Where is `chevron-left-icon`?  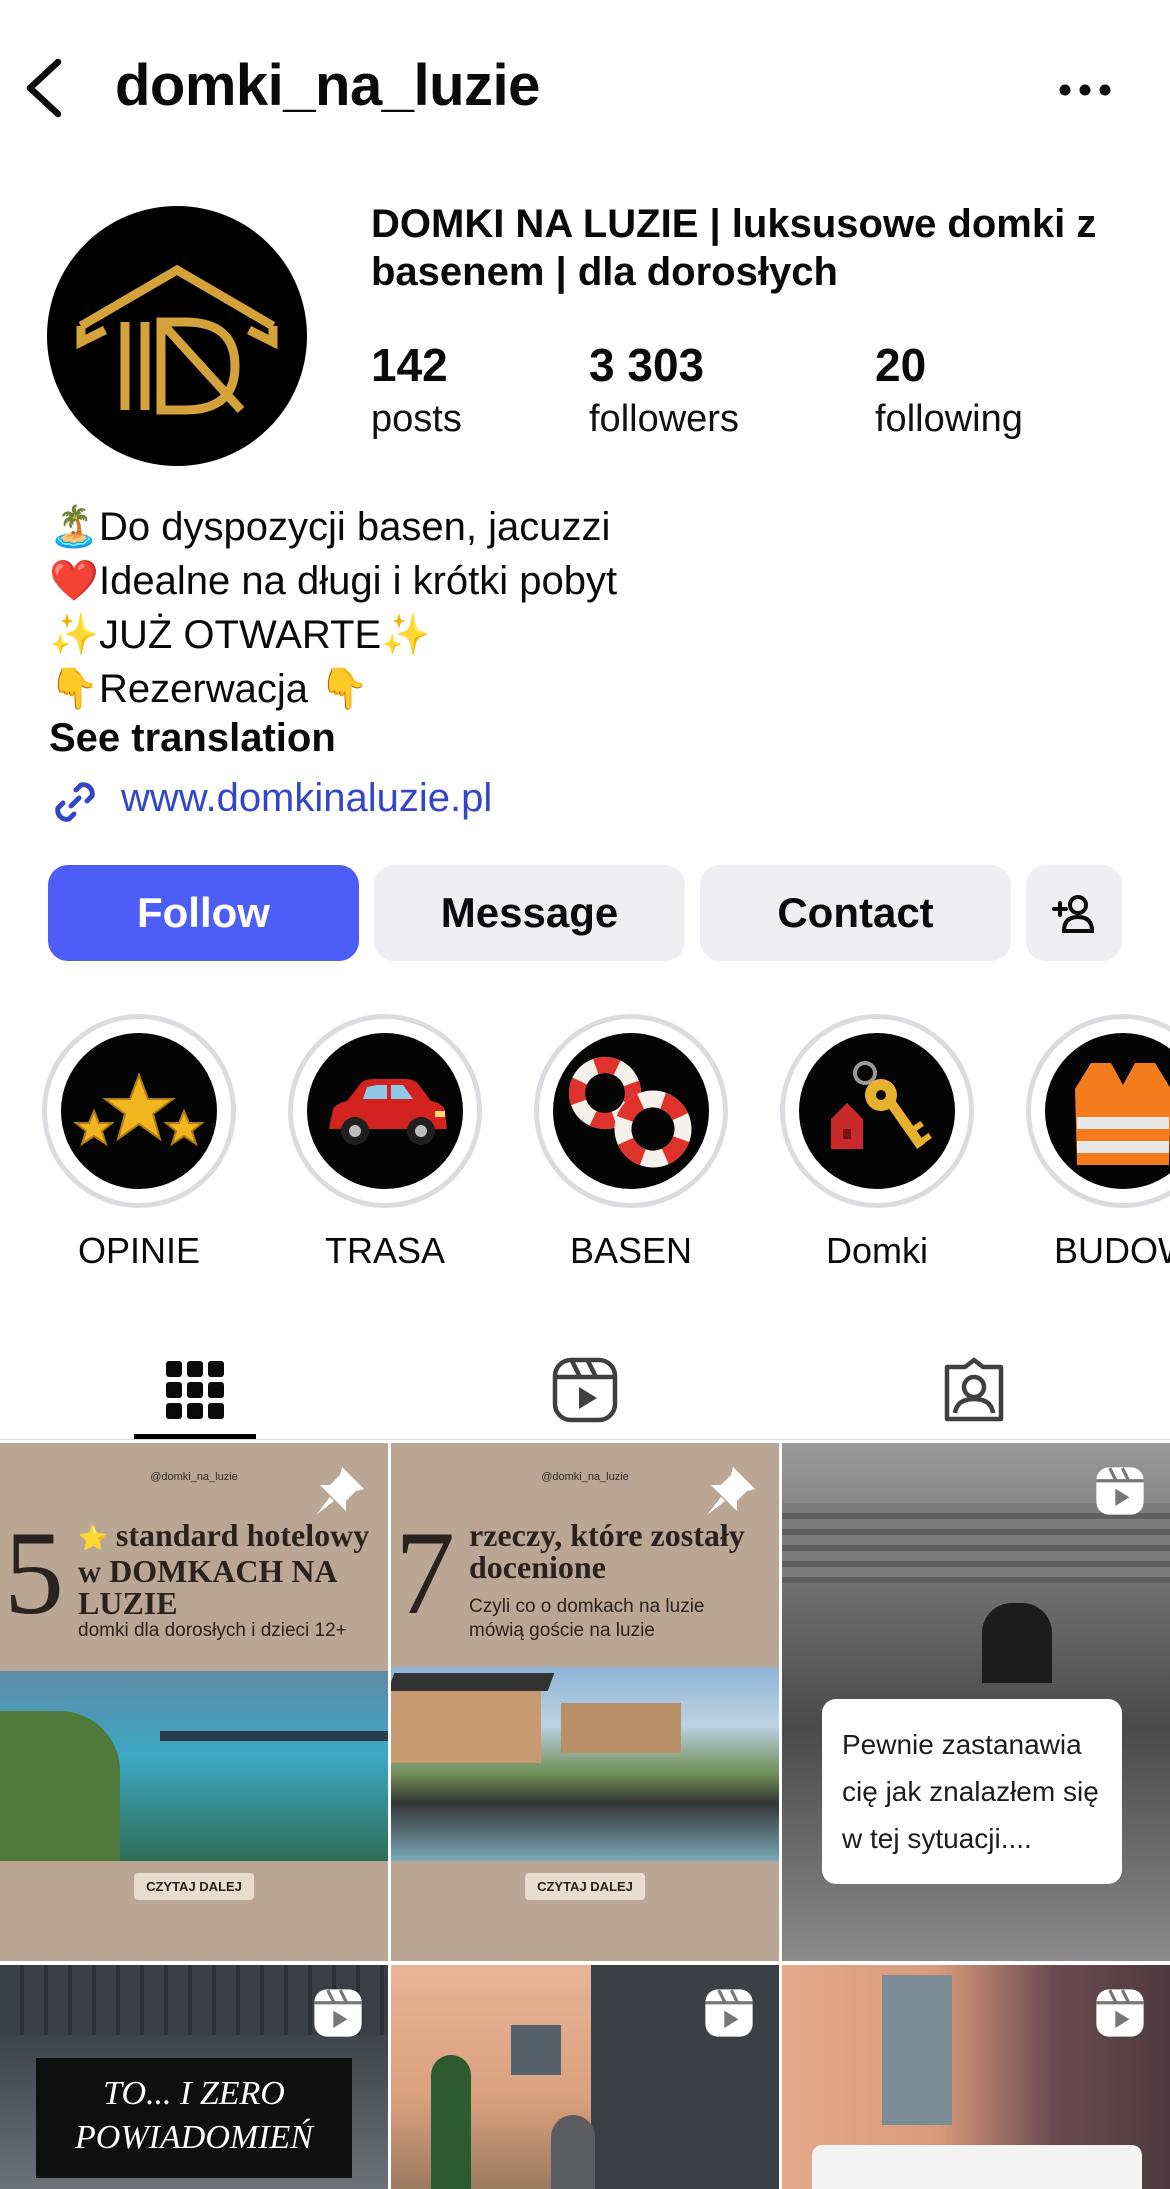 chevron-left-icon is located at coordinates (44, 88).